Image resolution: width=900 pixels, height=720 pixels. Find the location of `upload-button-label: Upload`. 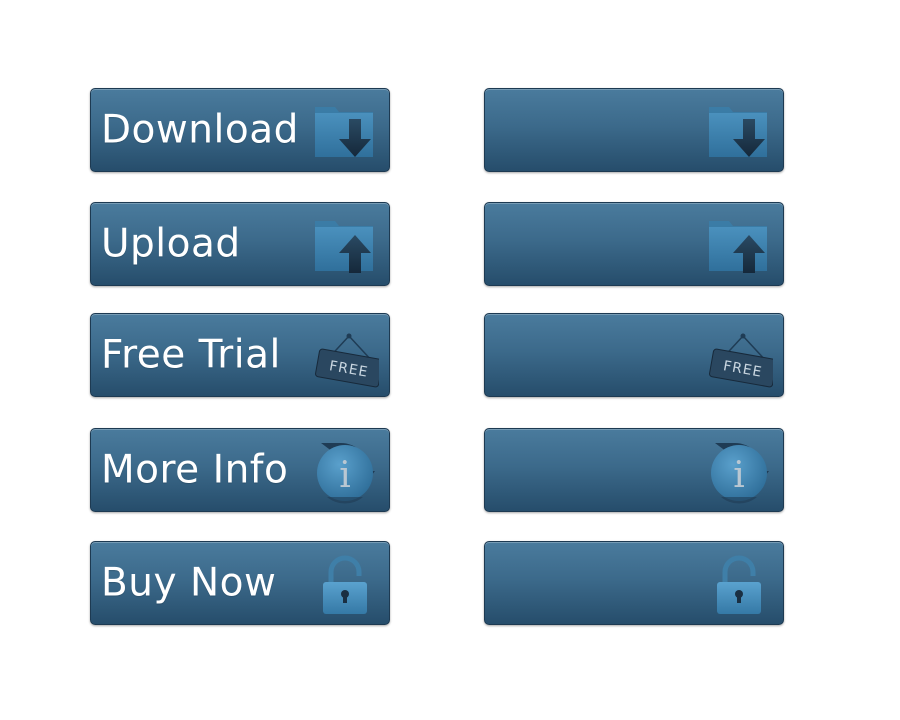

upload-button-label: Upload is located at coordinates (171, 244).